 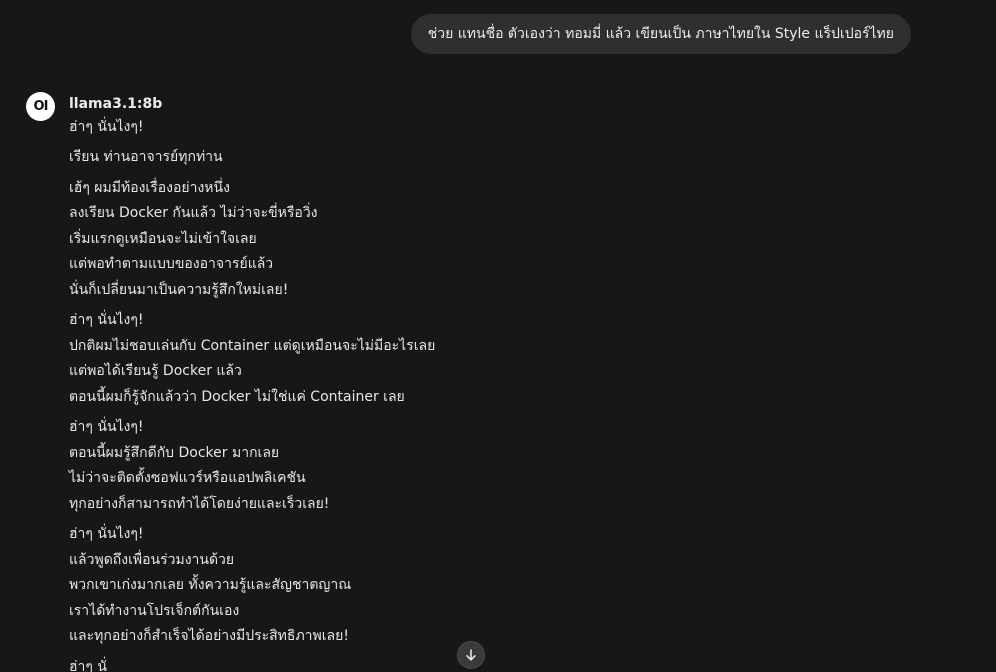 What do you see at coordinates (174, 452) in the screenshot?
I see `message-line: ตอนนี้ผมรู้สึกดีกับ Docker มากเลย` at bounding box center [174, 452].